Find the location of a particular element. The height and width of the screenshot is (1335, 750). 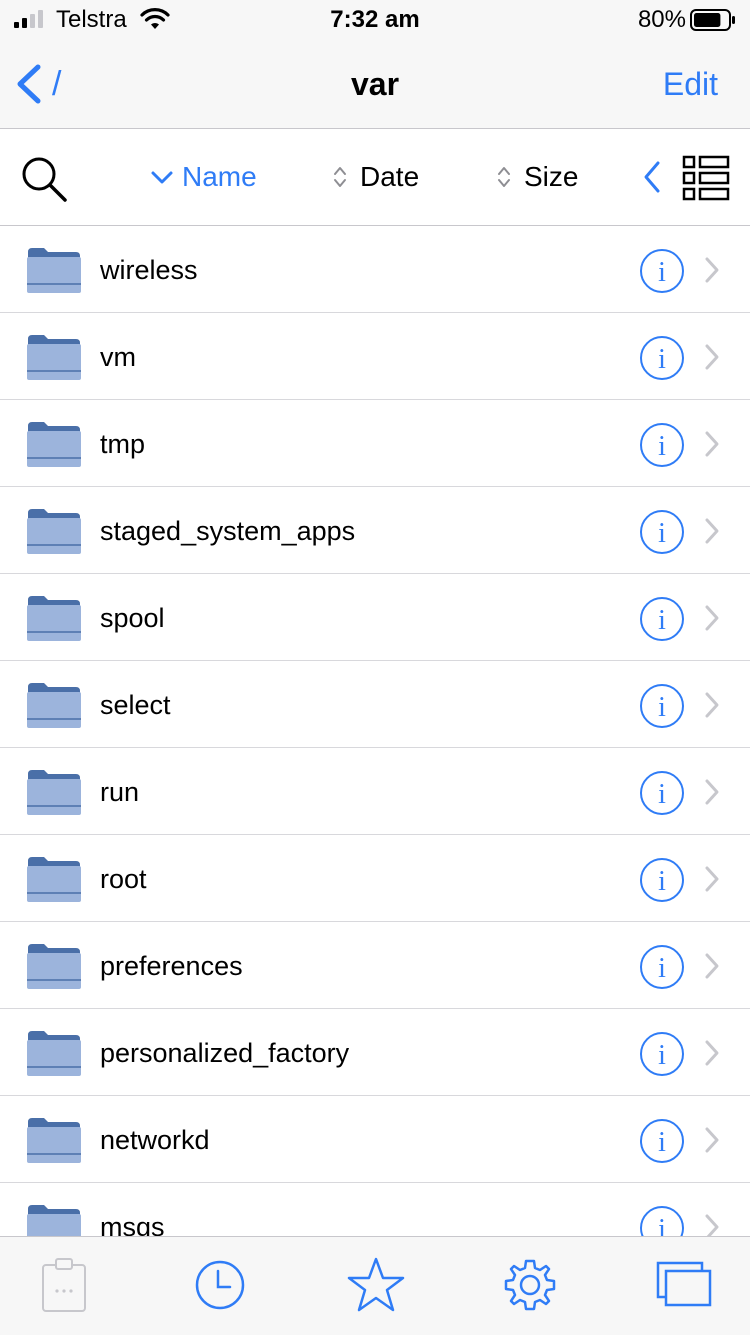

tab-settings is located at coordinates (530, 1285).